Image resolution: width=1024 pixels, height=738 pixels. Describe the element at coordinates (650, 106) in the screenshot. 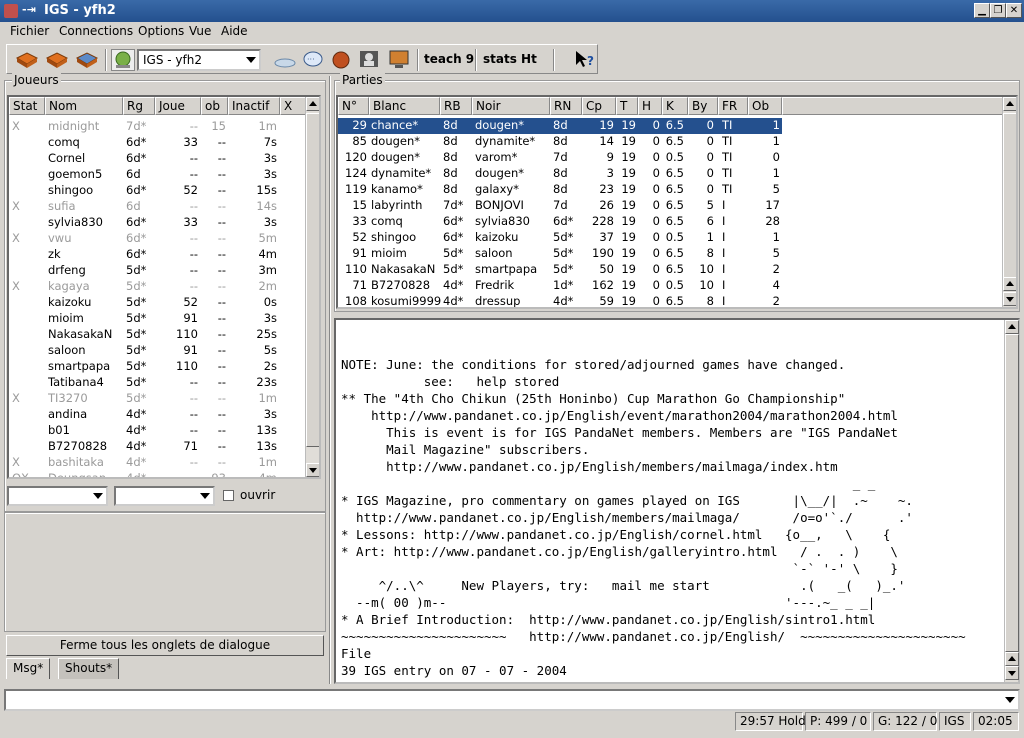

I see `col-header-h: H` at that location.